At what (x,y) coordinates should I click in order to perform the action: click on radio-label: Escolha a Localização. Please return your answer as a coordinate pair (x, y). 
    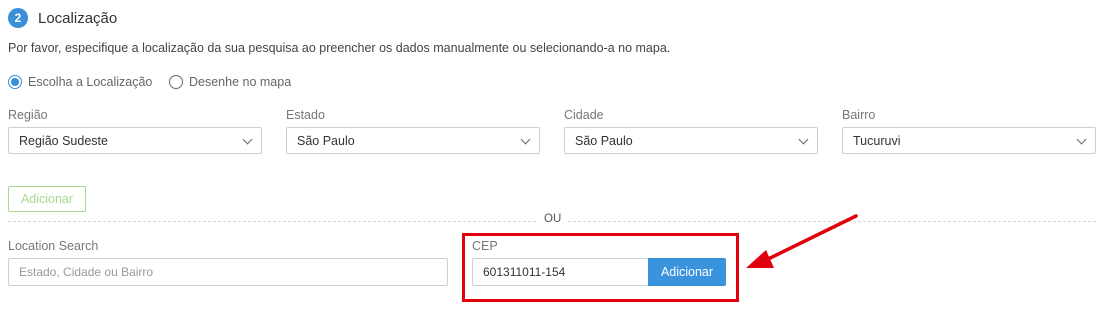
    Looking at the image, I should click on (90, 82).